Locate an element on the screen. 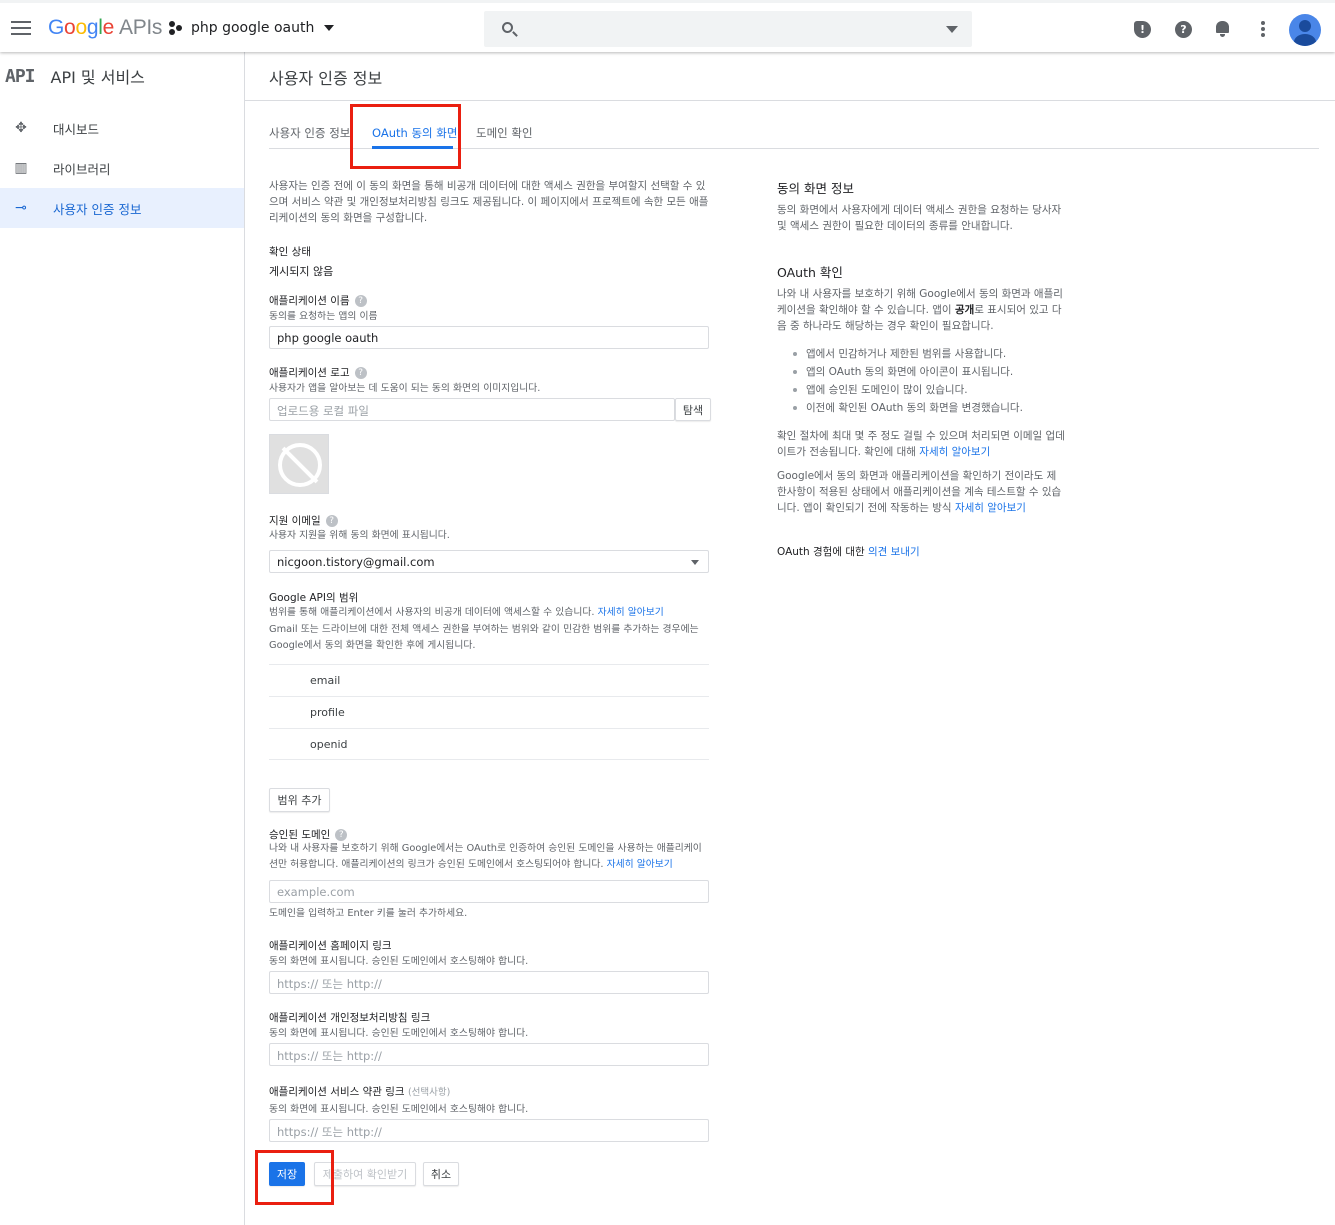 The height and width of the screenshot is (1225, 1335). homepage-label: 애플리케이션 홈페이지 링크 is located at coordinates (330, 946).